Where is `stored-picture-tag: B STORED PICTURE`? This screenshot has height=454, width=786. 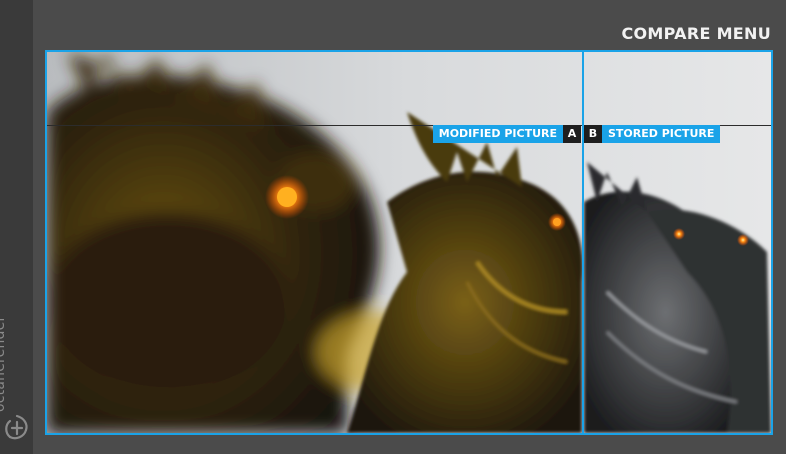 stored-picture-tag: B STORED PICTURE is located at coordinates (652, 134).